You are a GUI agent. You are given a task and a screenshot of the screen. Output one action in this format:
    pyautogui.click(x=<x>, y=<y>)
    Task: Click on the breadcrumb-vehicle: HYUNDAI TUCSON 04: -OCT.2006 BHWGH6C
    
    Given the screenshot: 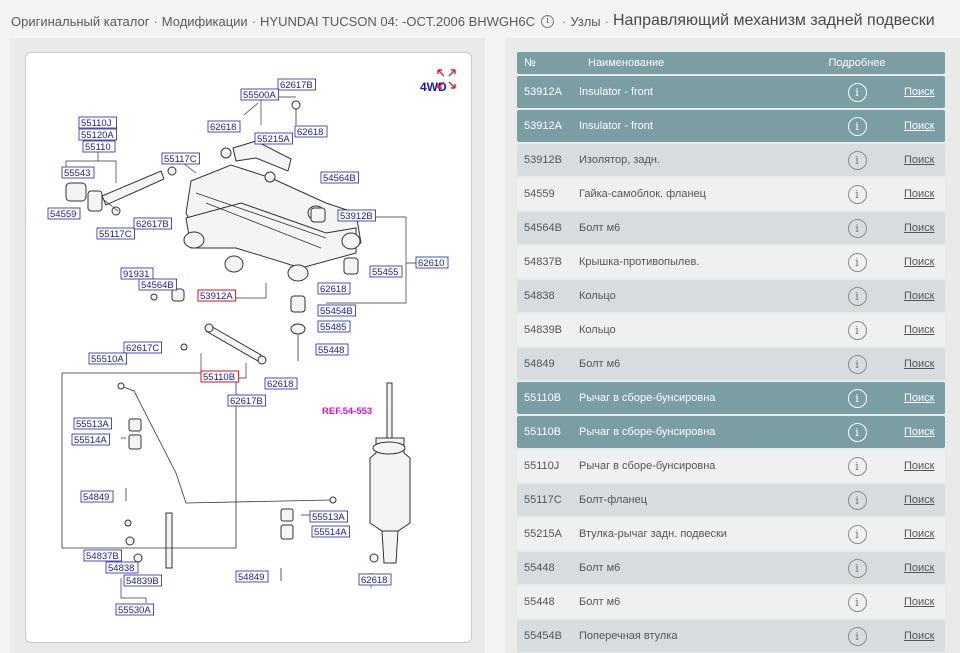 What is the action you would take?
    pyautogui.click(x=397, y=21)
    